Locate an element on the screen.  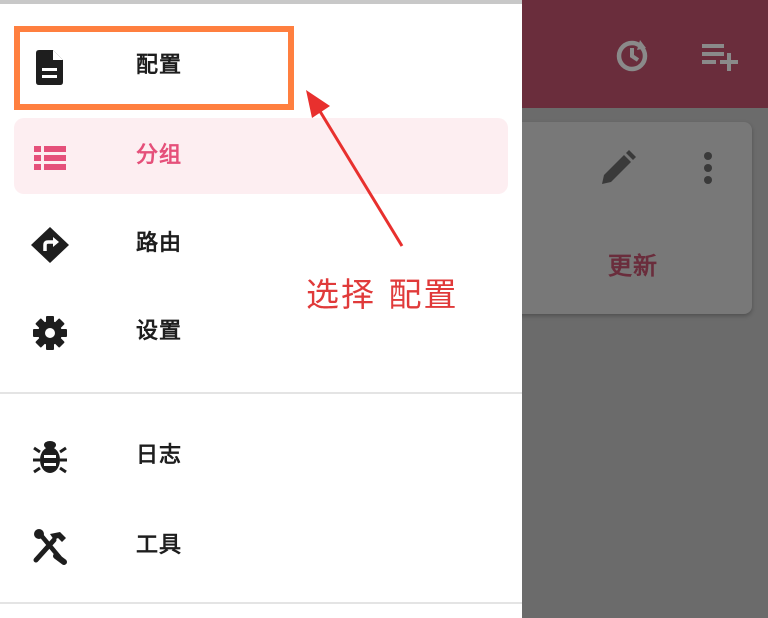
more-vert-icon is located at coordinates (708, 168).